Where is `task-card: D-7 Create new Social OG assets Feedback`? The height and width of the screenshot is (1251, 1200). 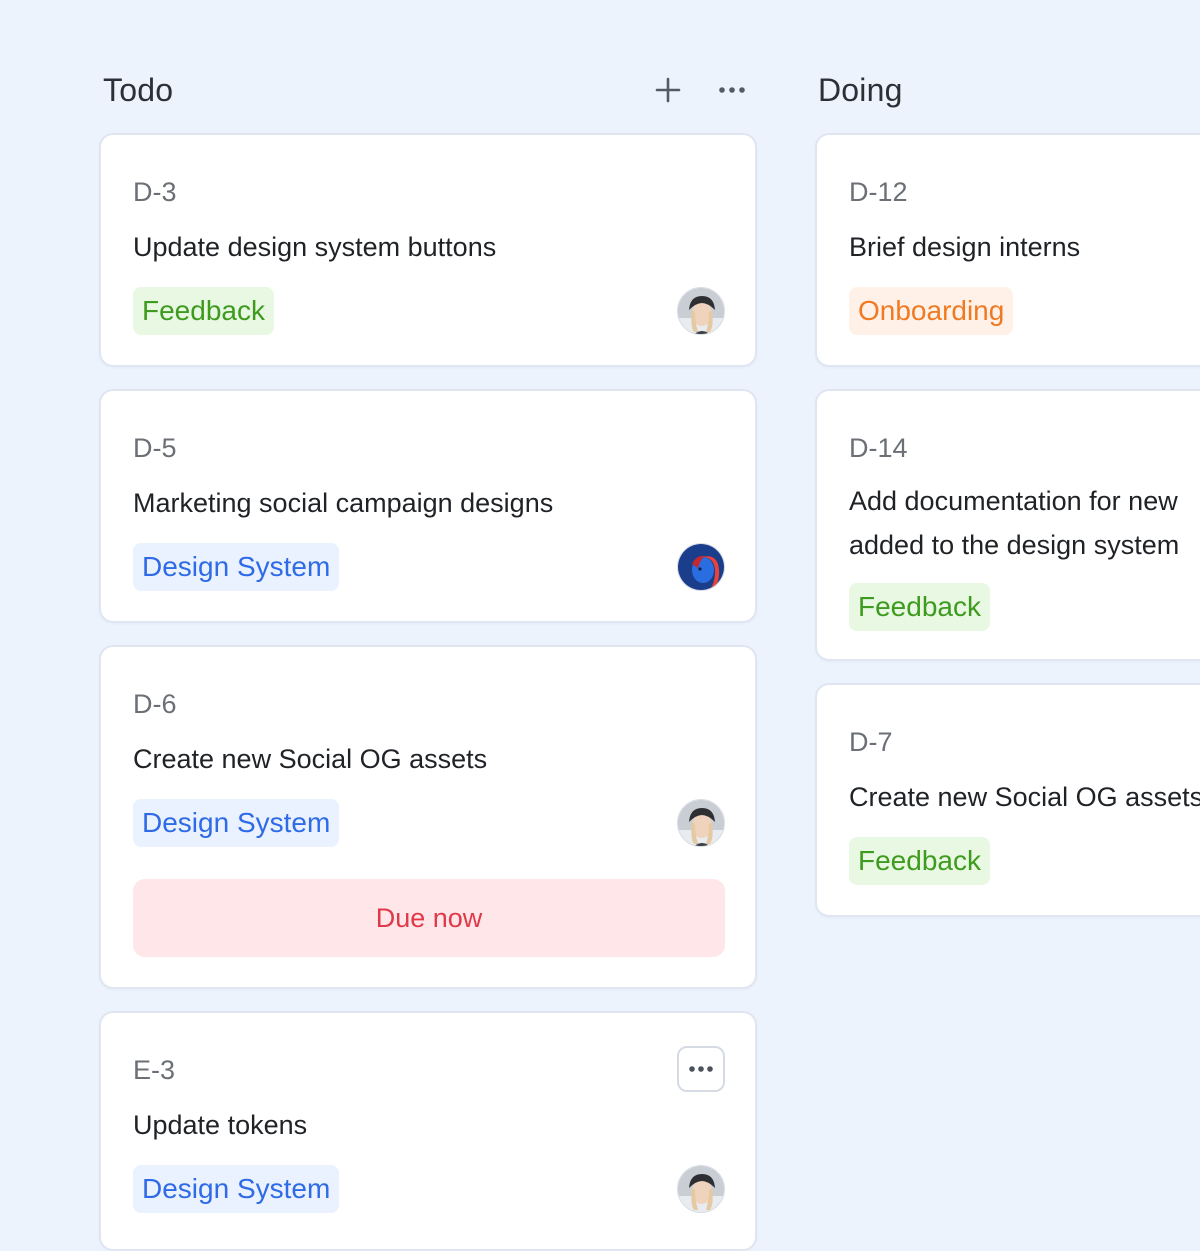
task-card: D-7 Create new Social OG assets Feedback is located at coordinates (1007, 800).